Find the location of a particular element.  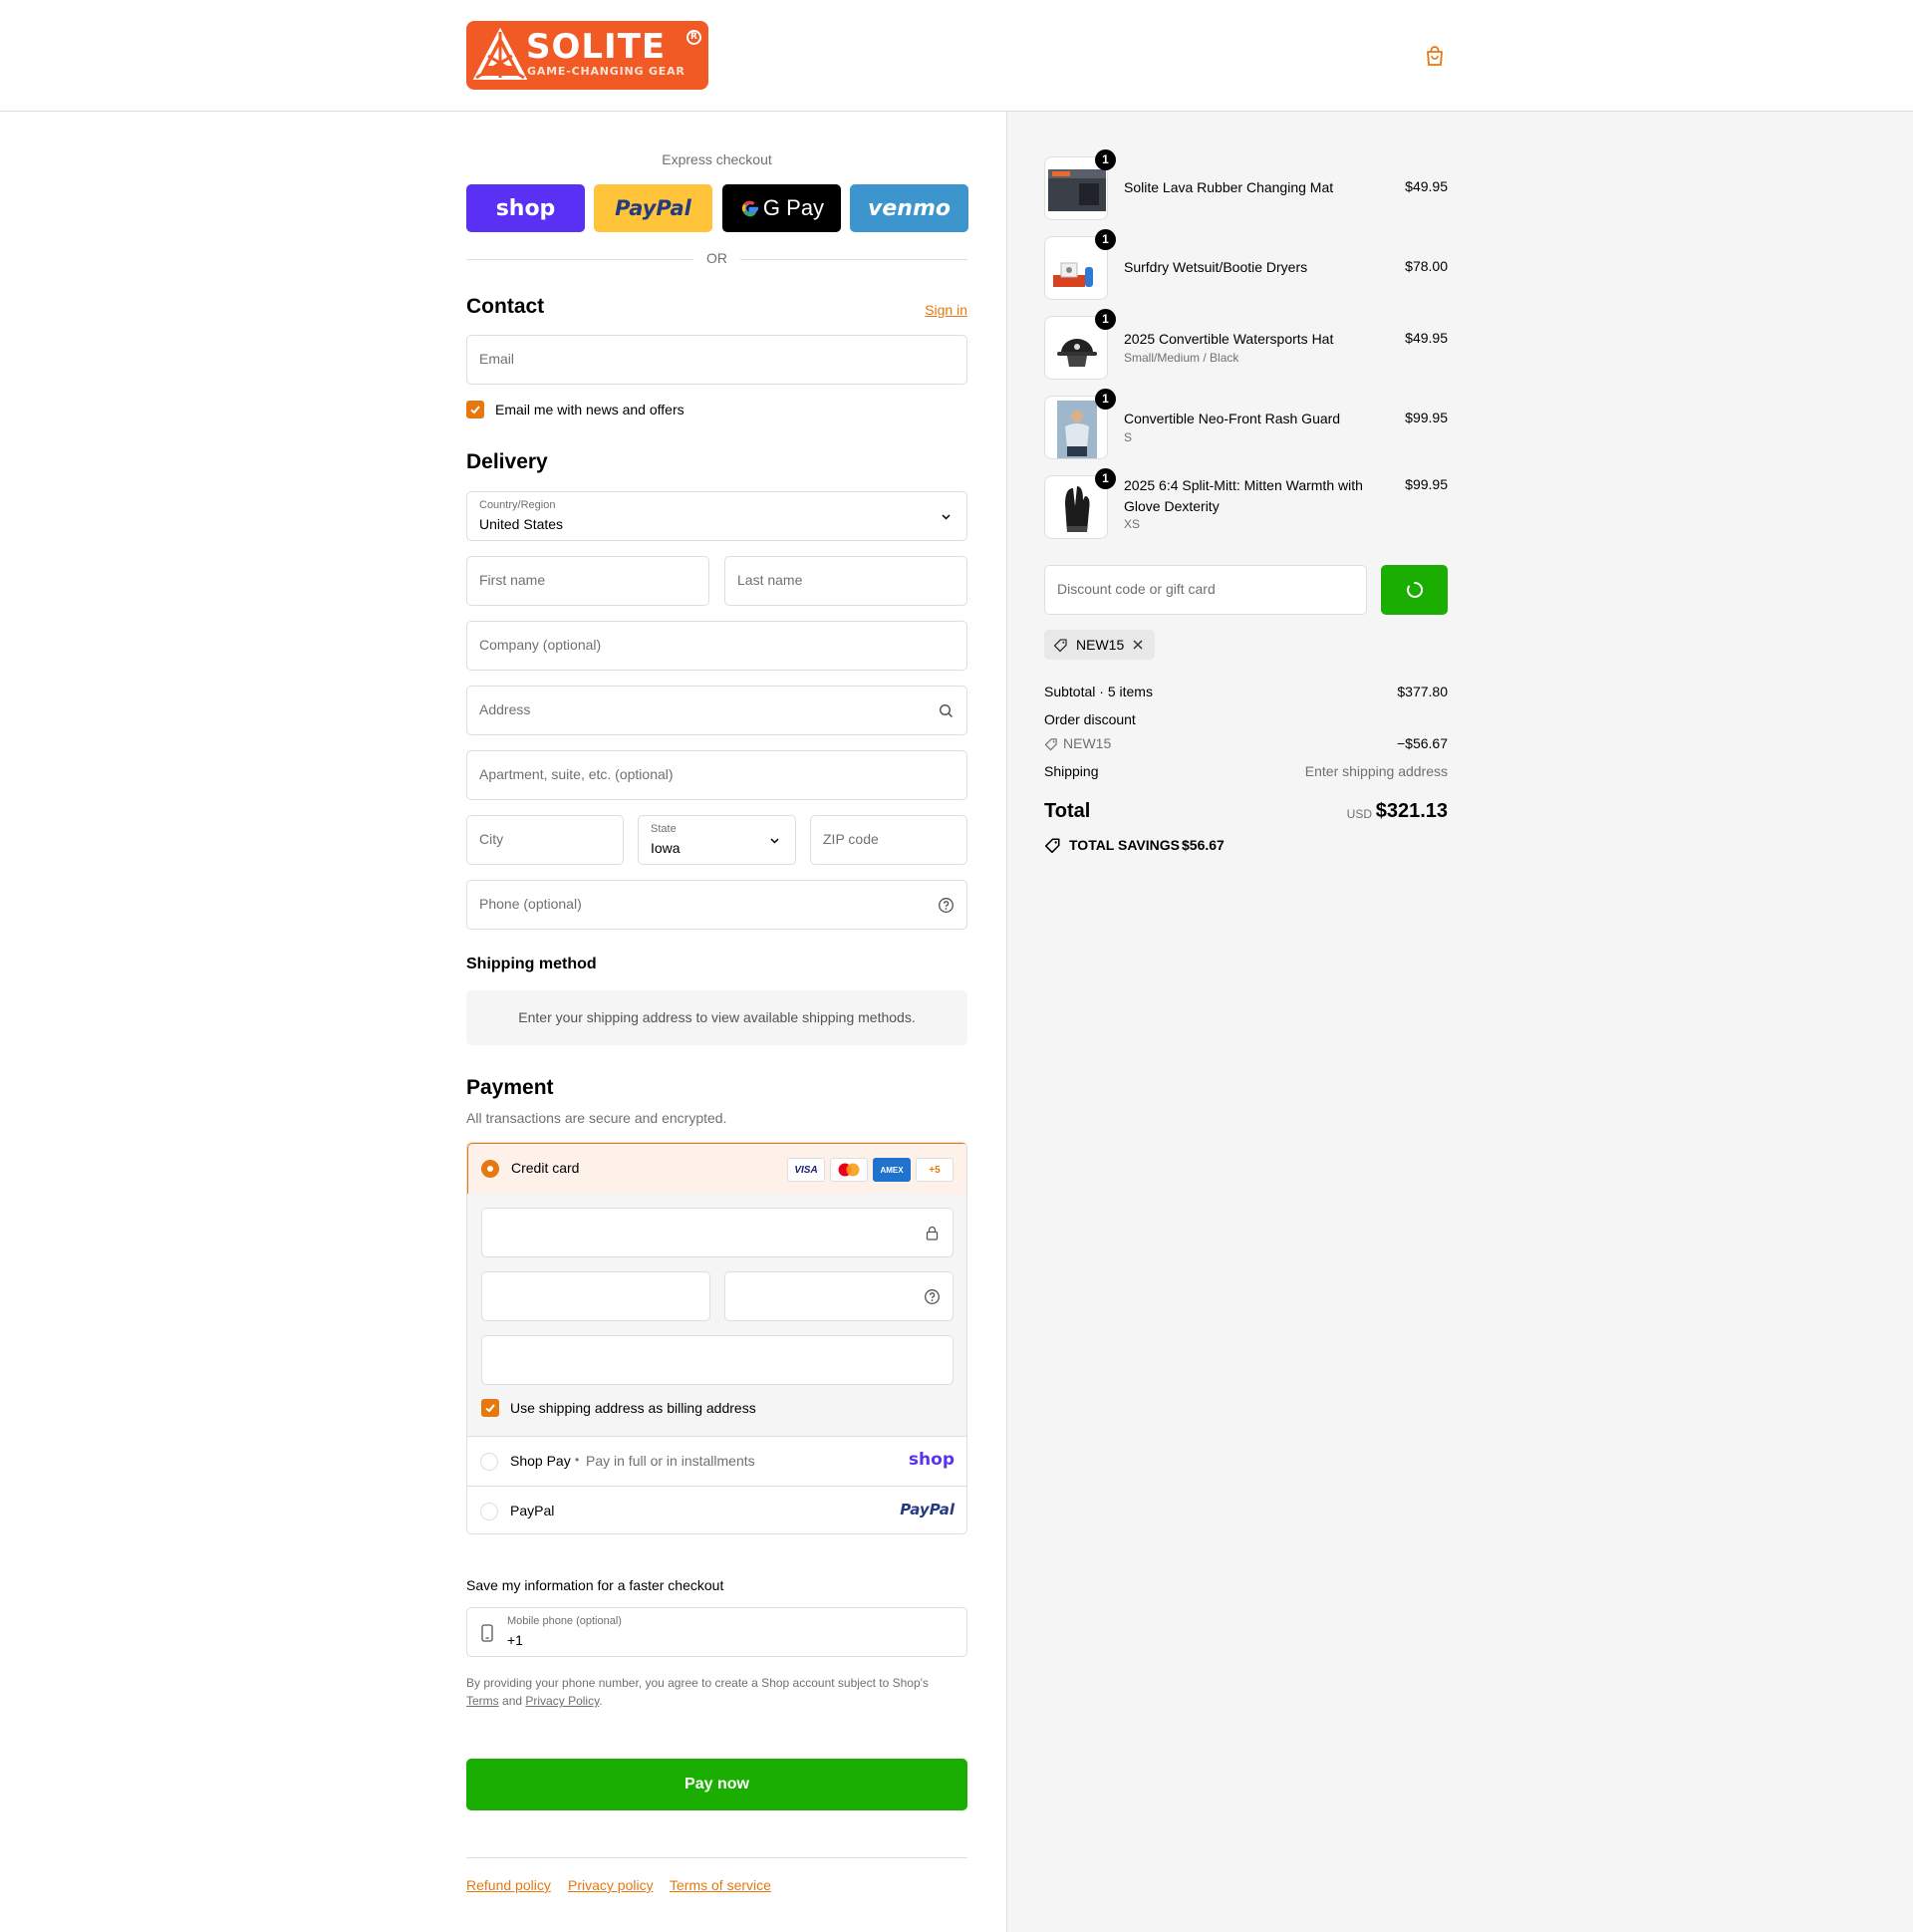

credit-card-radio is located at coordinates (490, 1169).